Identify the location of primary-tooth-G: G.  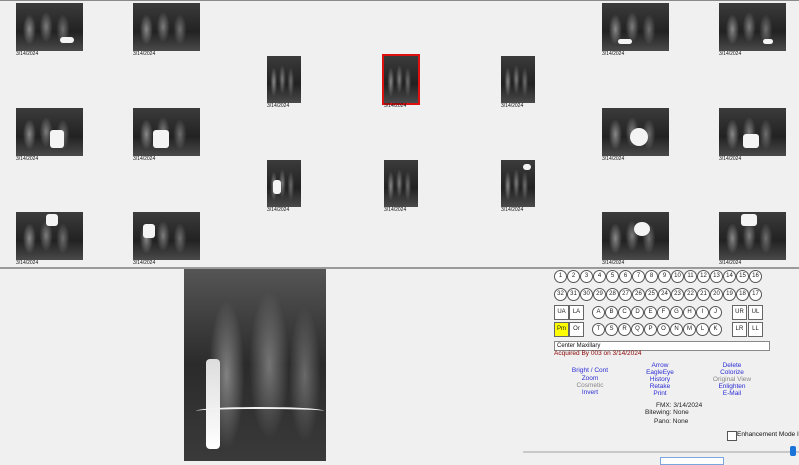
(676, 312).